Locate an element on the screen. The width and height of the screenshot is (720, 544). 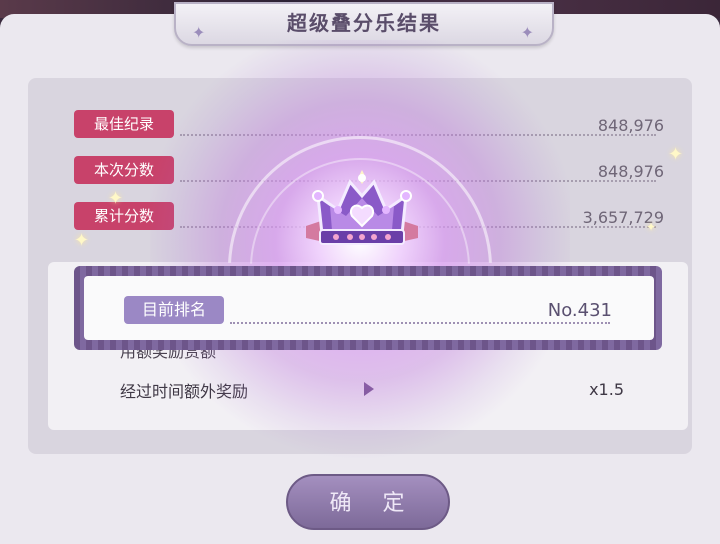
crown-icon is located at coordinates (362, 207).